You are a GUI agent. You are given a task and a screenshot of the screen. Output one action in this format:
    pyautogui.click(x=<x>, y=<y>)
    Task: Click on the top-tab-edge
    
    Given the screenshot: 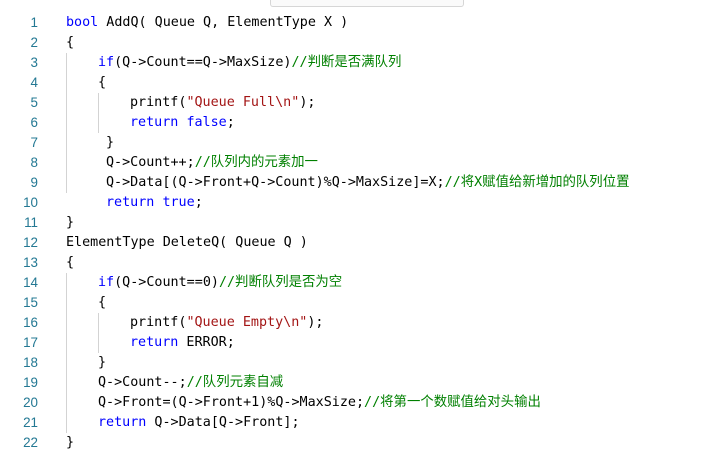 What is the action you would take?
    pyautogui.click(x=367, y=3)
    